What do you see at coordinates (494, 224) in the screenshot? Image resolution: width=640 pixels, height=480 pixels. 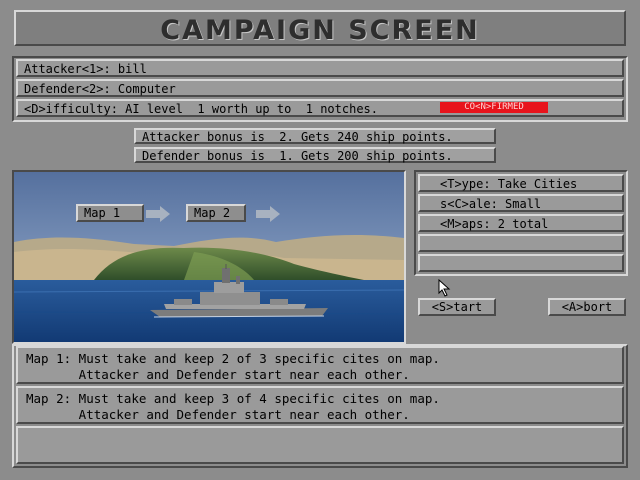 I see `maps-label: <M>aps: 2 total` at bounding box center [494, 224].